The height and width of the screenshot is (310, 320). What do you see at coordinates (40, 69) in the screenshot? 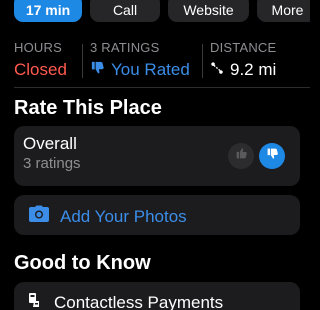
I see `hours-value: Closed` at bounding box center [40, 69].